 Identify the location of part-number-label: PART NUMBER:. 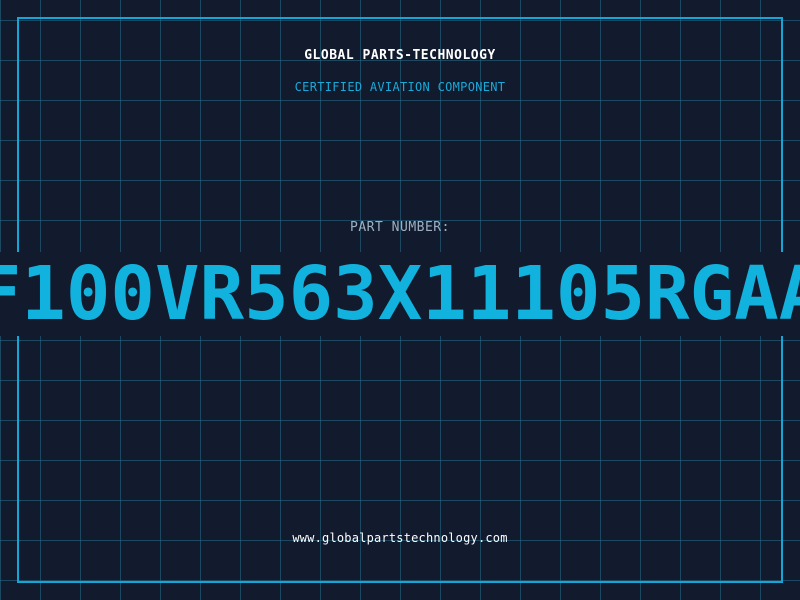
(400, 227).